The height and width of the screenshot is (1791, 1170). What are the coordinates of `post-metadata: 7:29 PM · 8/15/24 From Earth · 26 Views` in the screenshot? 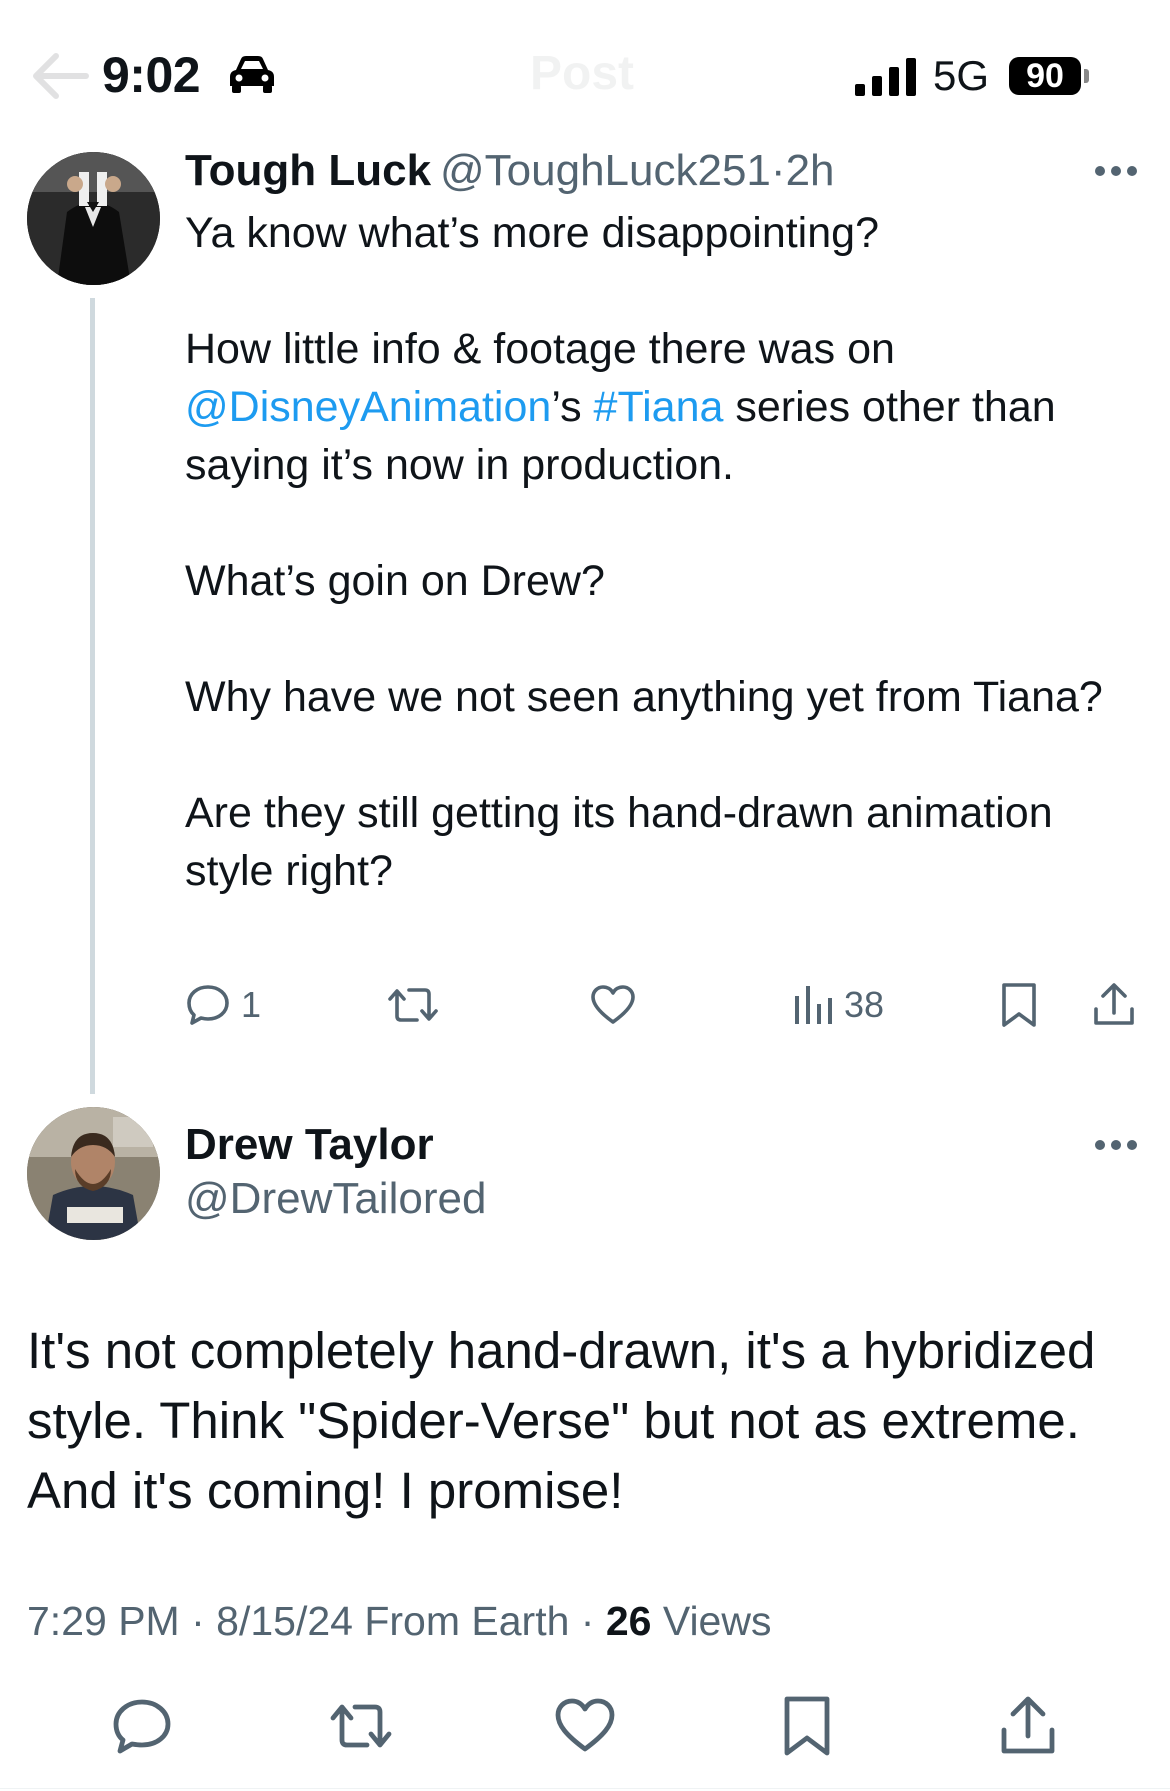 It's located at (399, 1621).